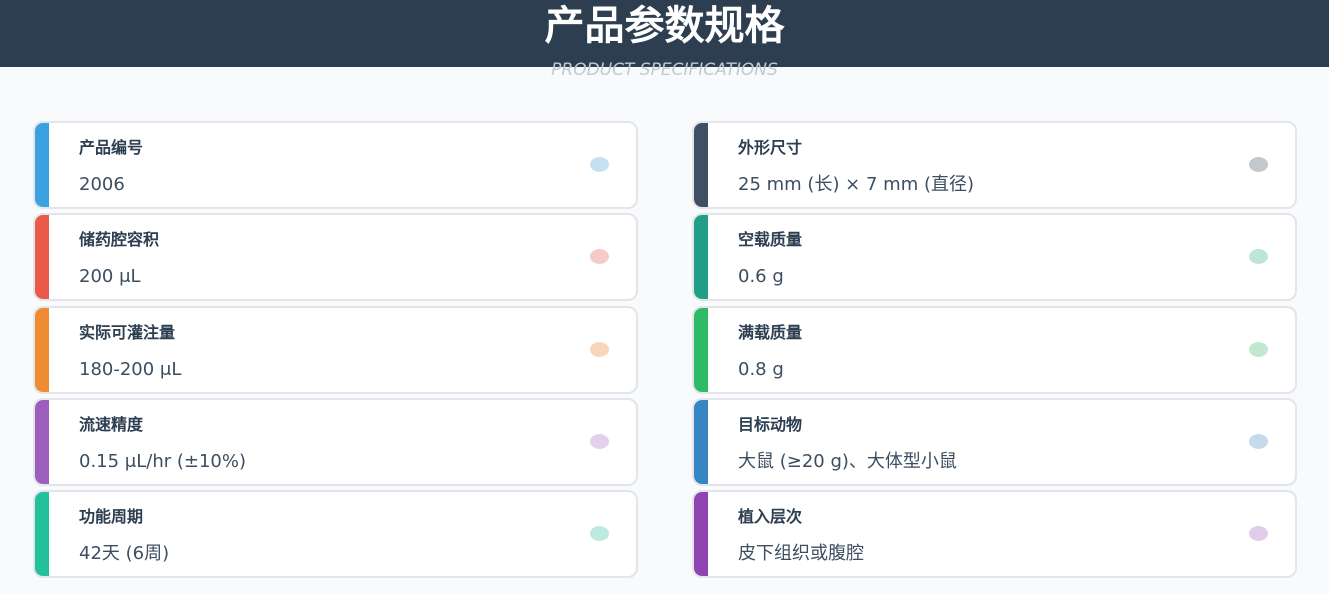  Describe the element at coordinates (111, 516) in the screenshot. I see `spec-label: 功能周期` at that location.